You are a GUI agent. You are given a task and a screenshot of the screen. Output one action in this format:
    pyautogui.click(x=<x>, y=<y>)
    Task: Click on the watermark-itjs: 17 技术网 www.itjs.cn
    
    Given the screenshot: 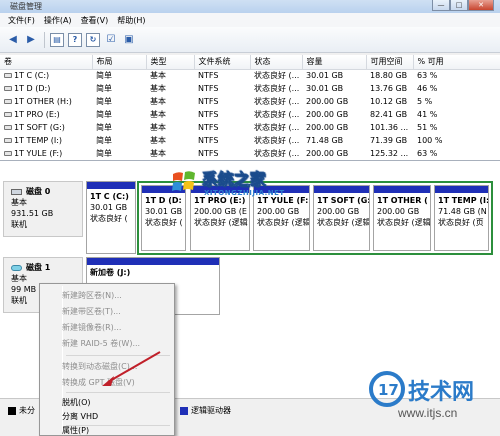 What is the action you would take?
    pyautogui.click(x=433, y=402)
    